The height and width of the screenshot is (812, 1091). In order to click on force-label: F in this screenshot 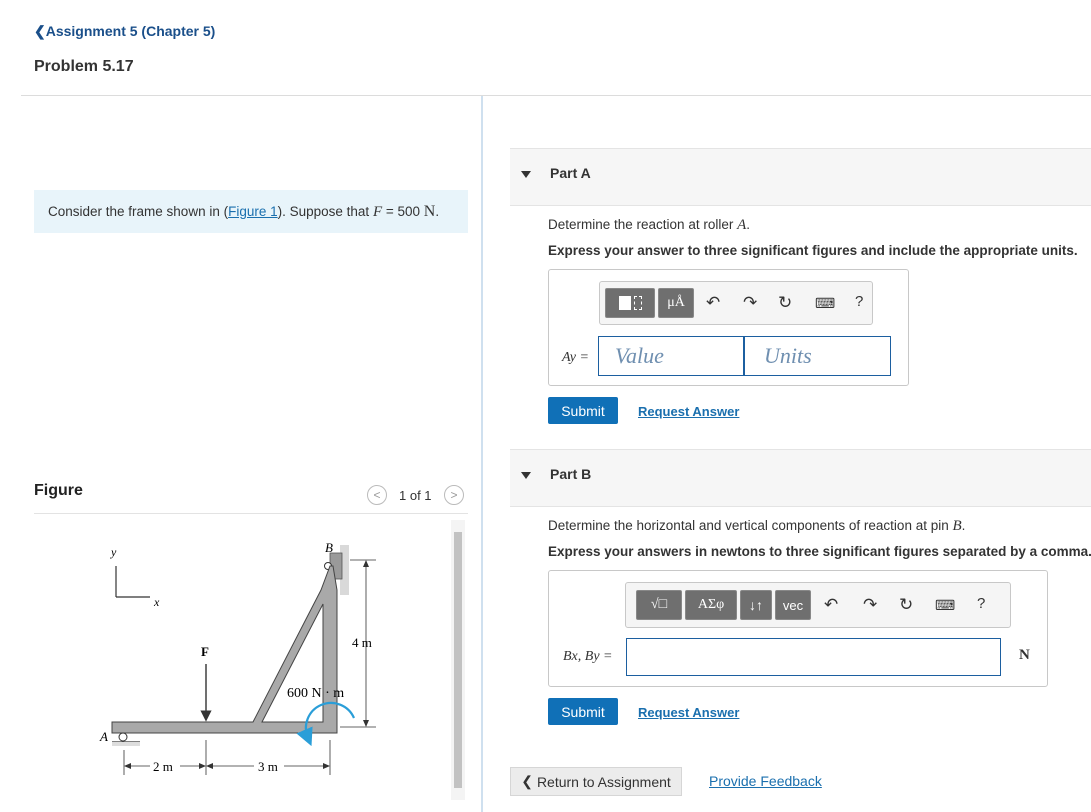, I will do `click(205, 651)`.